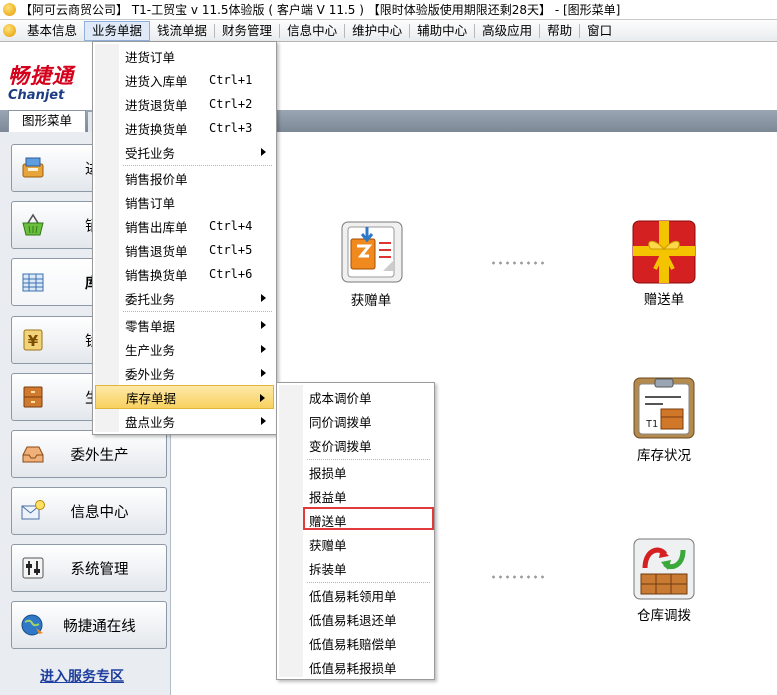  What do you see at coordinates (33, 168) in the screenshot?
I see `purchase-cart-icon` at bounding box center [33, 168].